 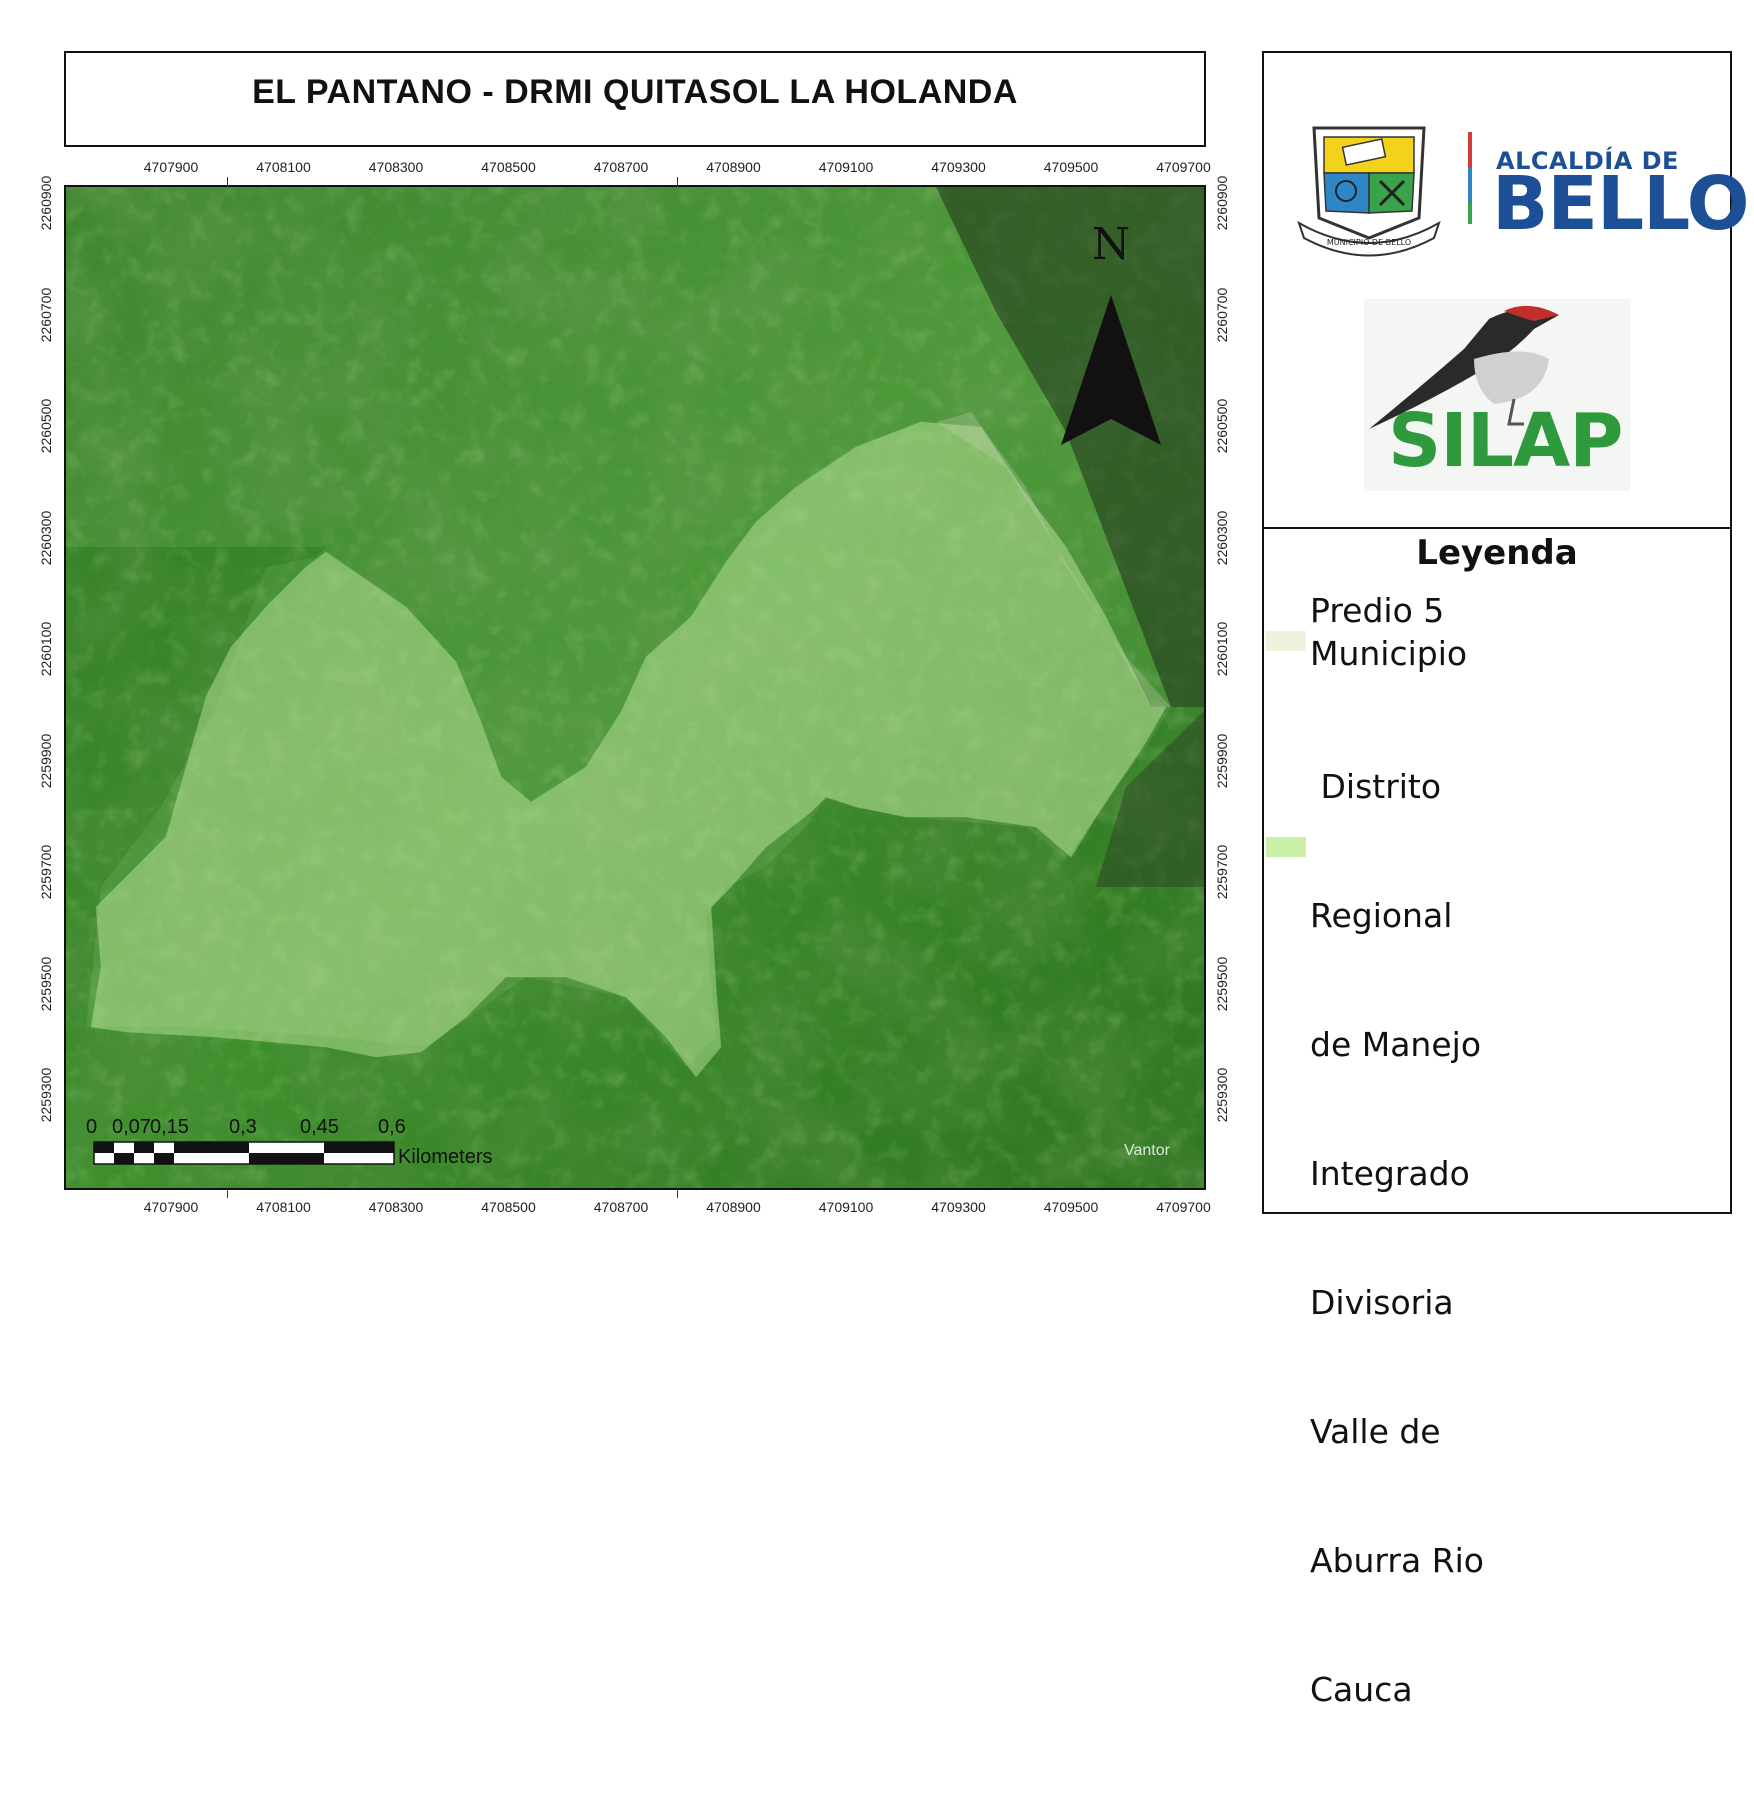 What do you see at coordinates (1222, 760) in the screenshot?
I see `y-tick-label-right: 2259900` at bounding box center [1222, 760].